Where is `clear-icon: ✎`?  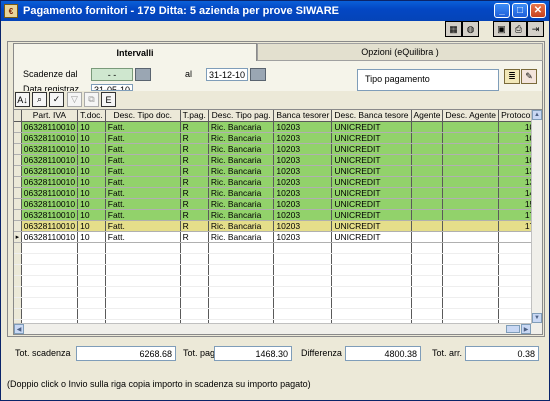 clear-icon: ✎ is located at coordinates (529, 76).